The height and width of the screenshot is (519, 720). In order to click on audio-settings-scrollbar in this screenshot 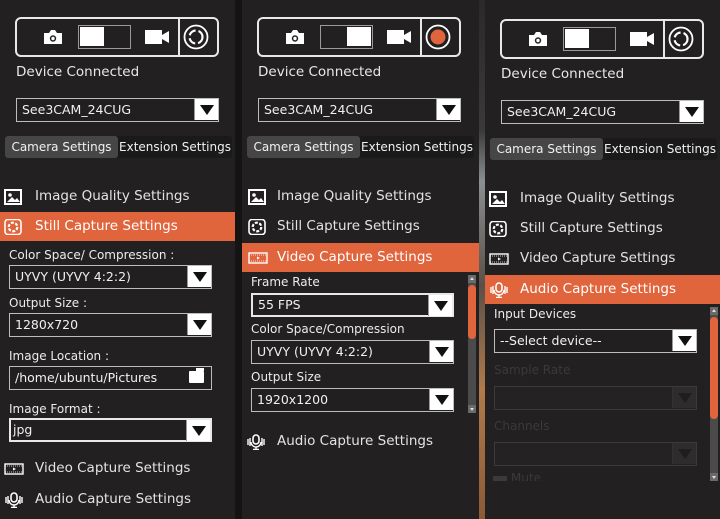, I will do `click(714, 394)`.